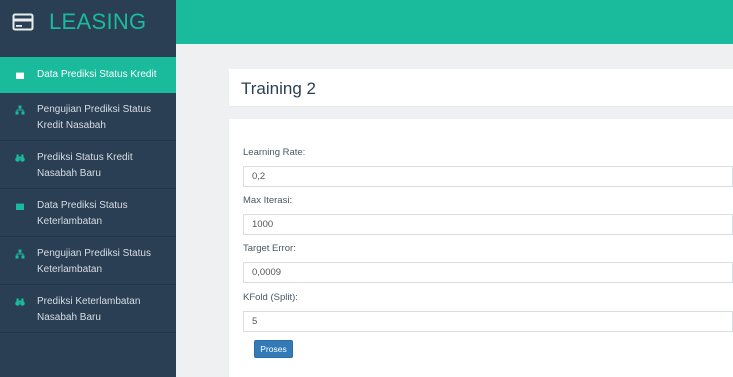 This screenshot has width=733, height=377. What do you see at coordinates (269, 248) in the screenshot?
I see `target-error-label: Target Error:` at bounding box center [269, 248].